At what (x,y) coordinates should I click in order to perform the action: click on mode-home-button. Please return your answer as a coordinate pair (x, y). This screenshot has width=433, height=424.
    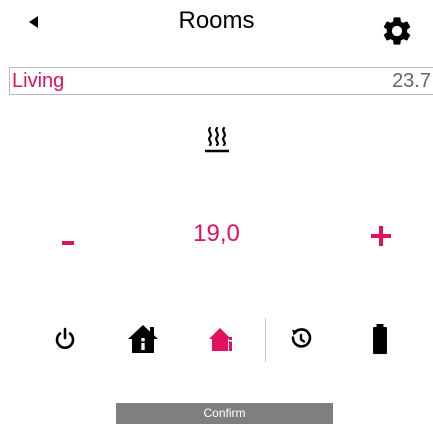
    Looking at the image, I should click on (143, 339).